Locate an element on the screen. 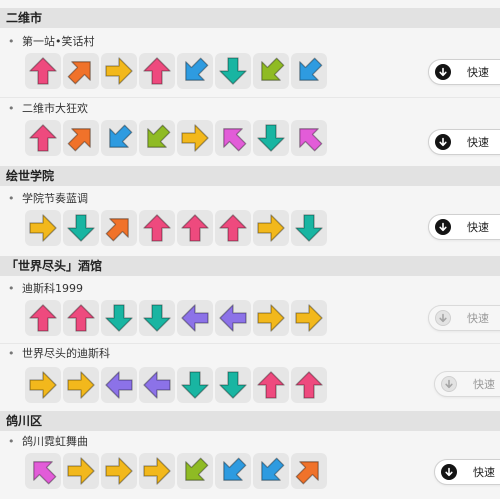 The width and height of the screenshot is (500, 499). song-title: • 二维市大狂欢 is located at coordinates (48, 109).